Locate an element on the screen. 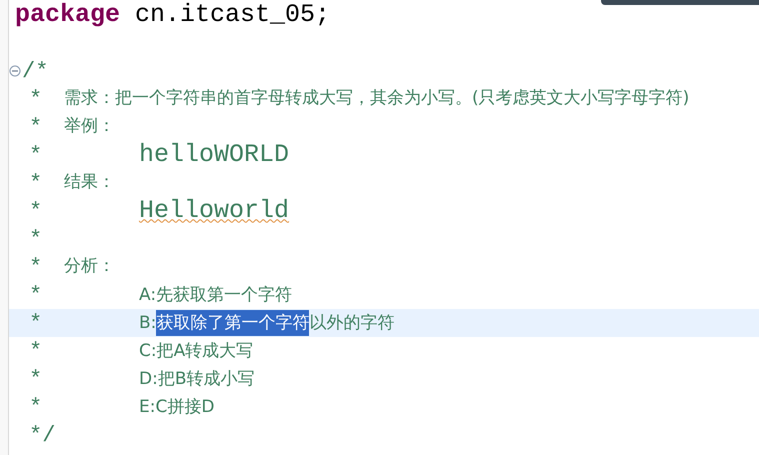 The height and width of the screenshot is (455, 759). comment-text: 结果： is located at coordinates (89, 182).